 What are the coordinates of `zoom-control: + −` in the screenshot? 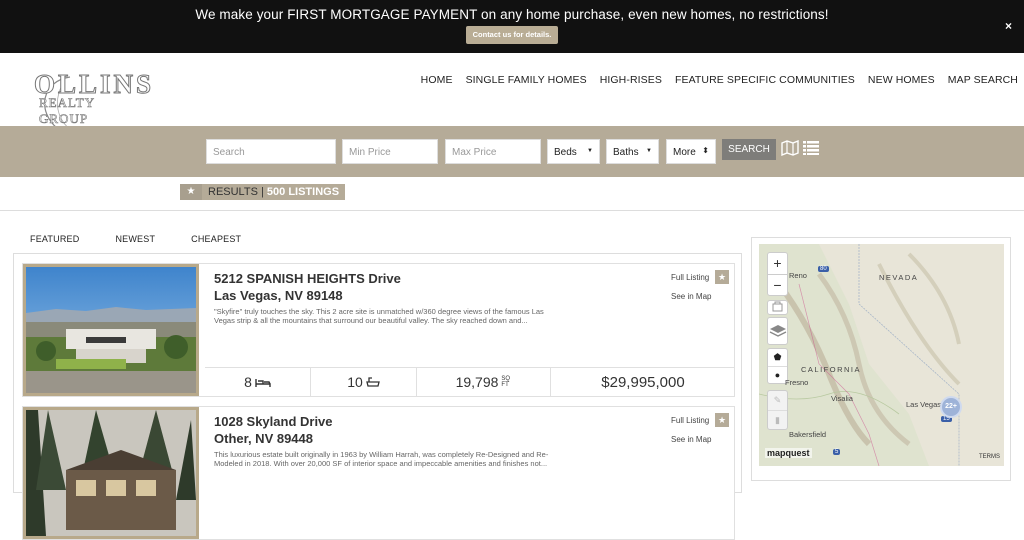 It's located at (777, 274).